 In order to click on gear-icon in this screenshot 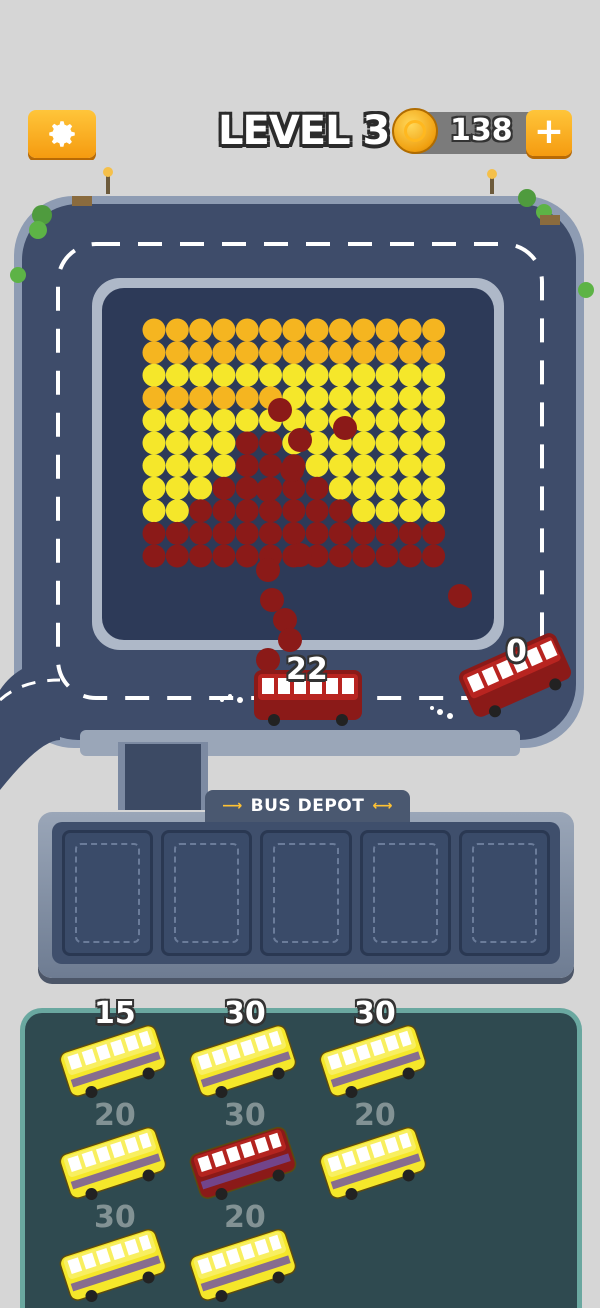, I will do `click(62, 134)`.